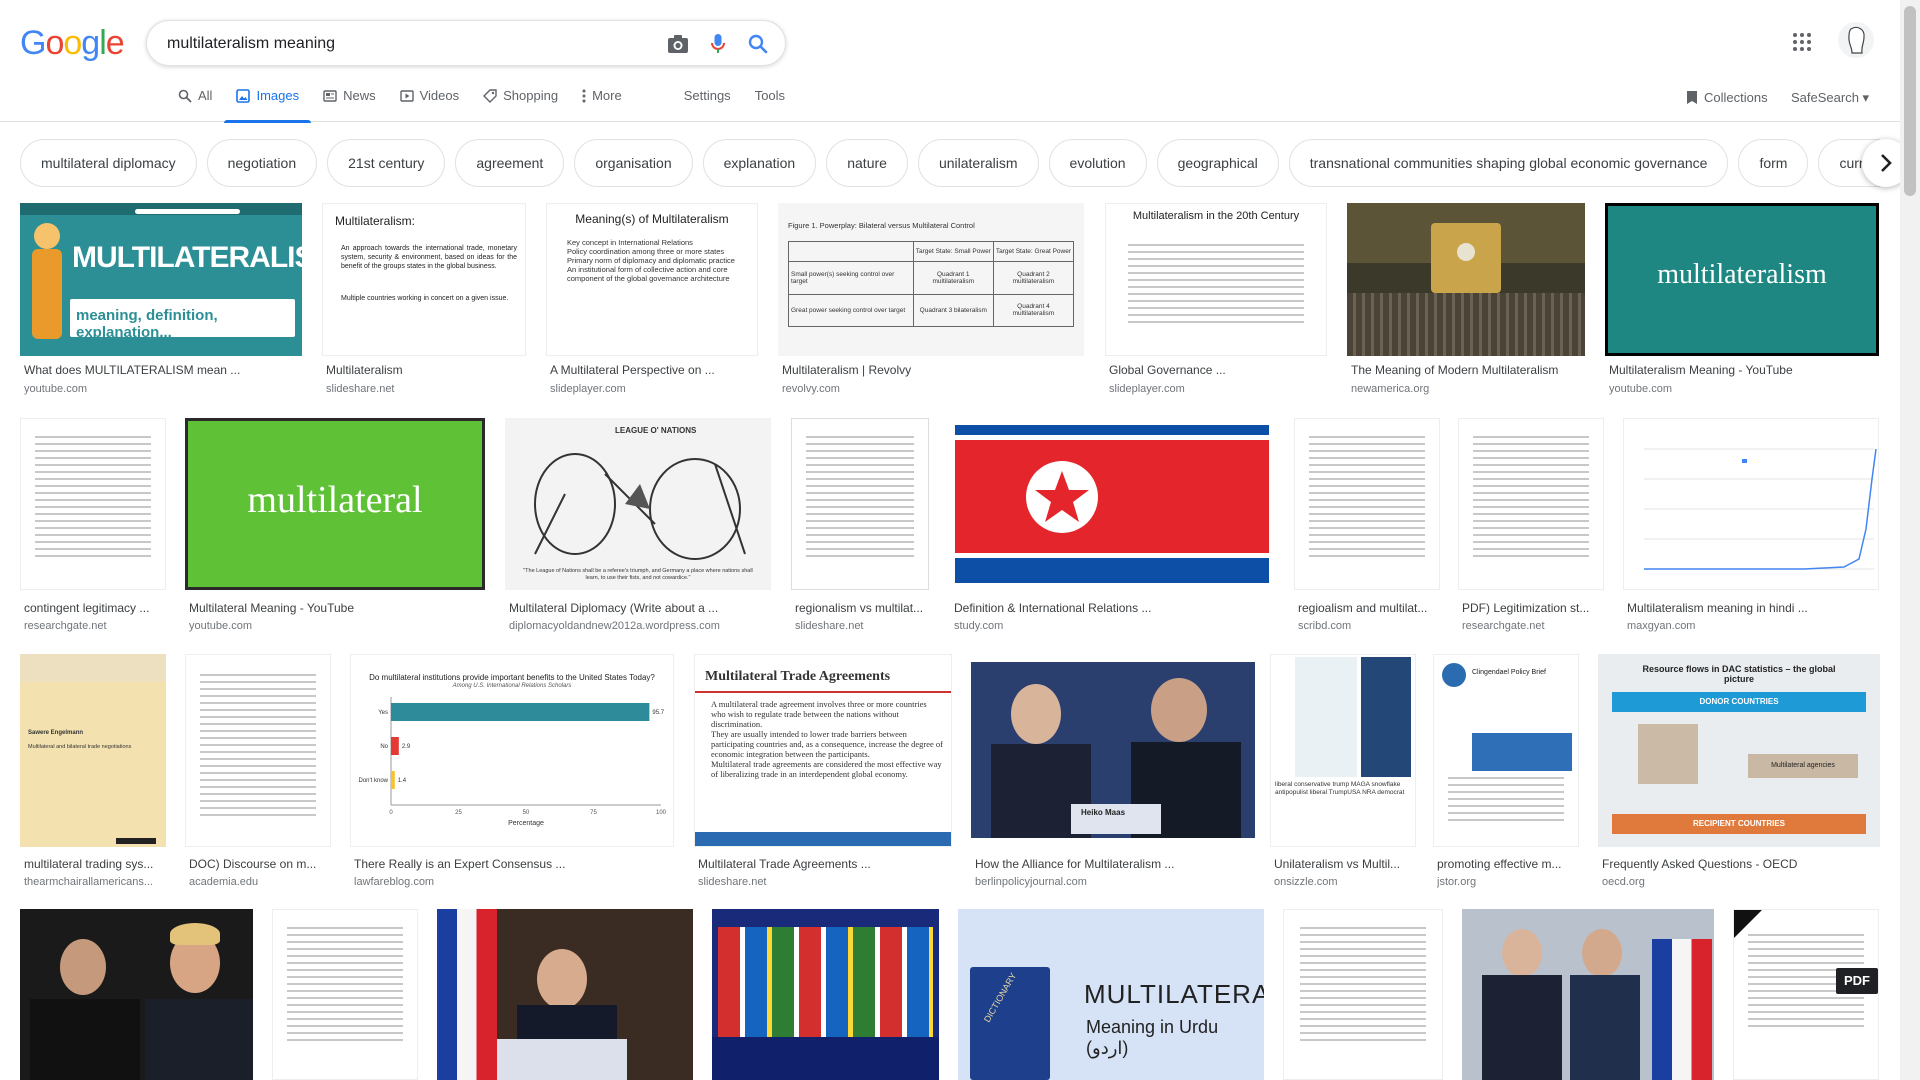 This screenshot has width=1920, height=1080. Describe the element at coordinates (374, 781) in the screenshot. I see `category-label: Don't know` at that location.